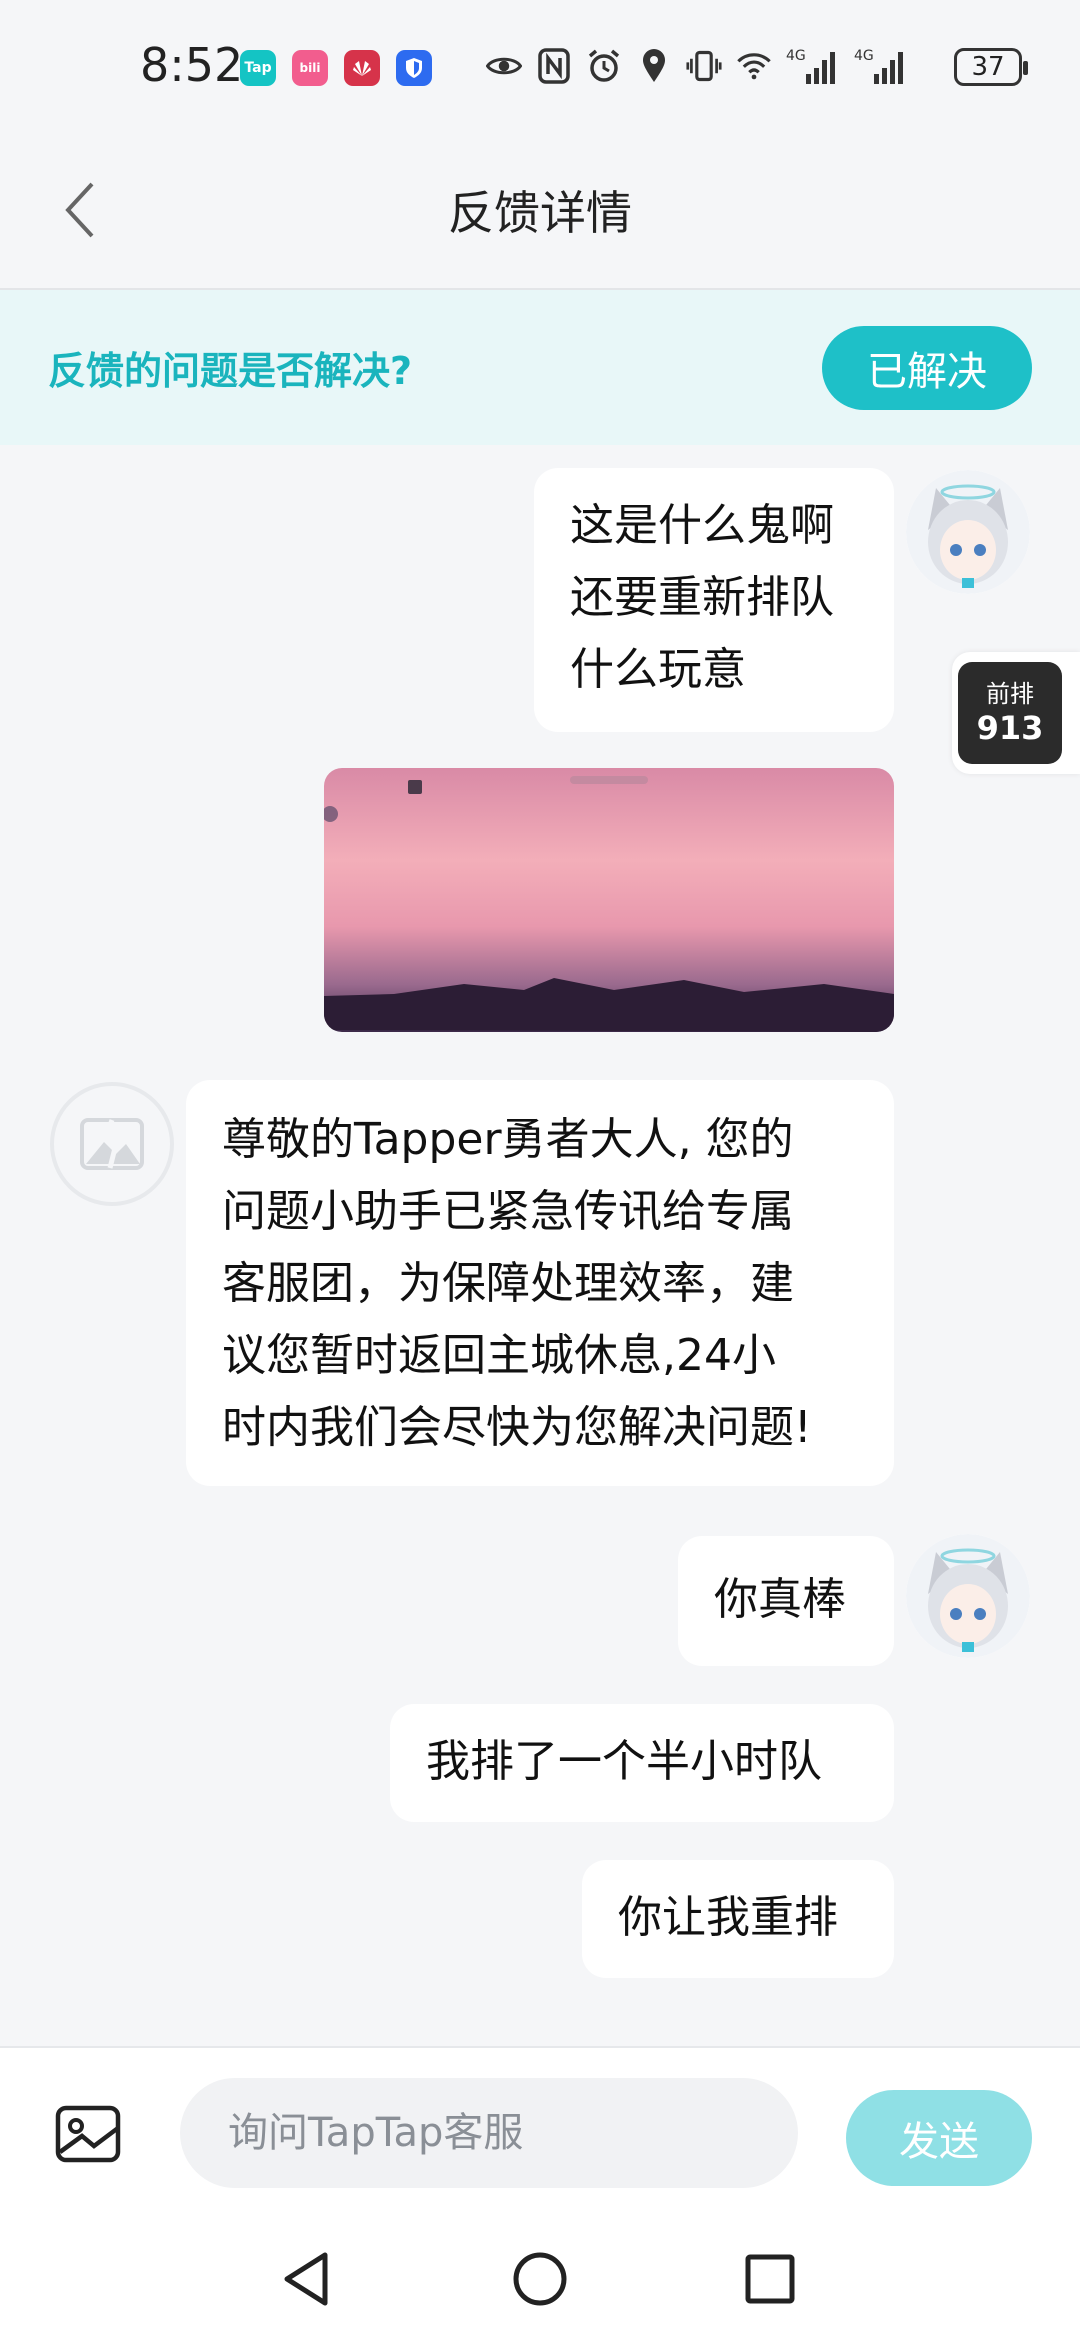 The width and height of the screenshot is (1080, 2340). I want to click on wifi-icon, so click(754, 66).